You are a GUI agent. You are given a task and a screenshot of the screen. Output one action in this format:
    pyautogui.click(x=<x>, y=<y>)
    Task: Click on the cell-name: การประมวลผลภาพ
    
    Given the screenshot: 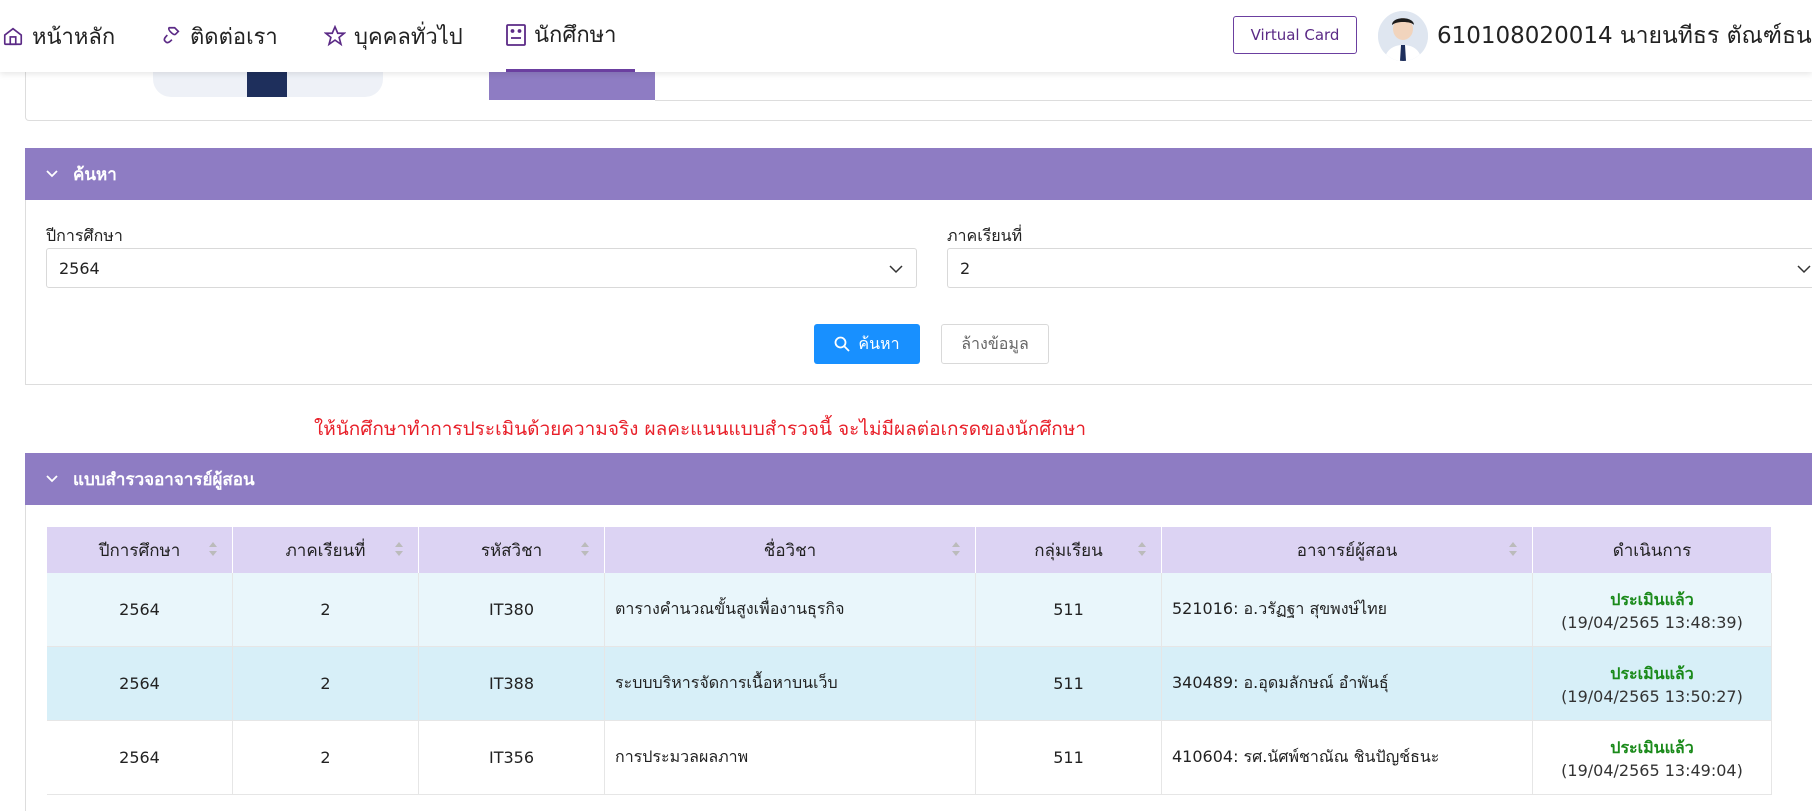 What is the action you would take?
    pyautogui.click(x=790, y=757)
    